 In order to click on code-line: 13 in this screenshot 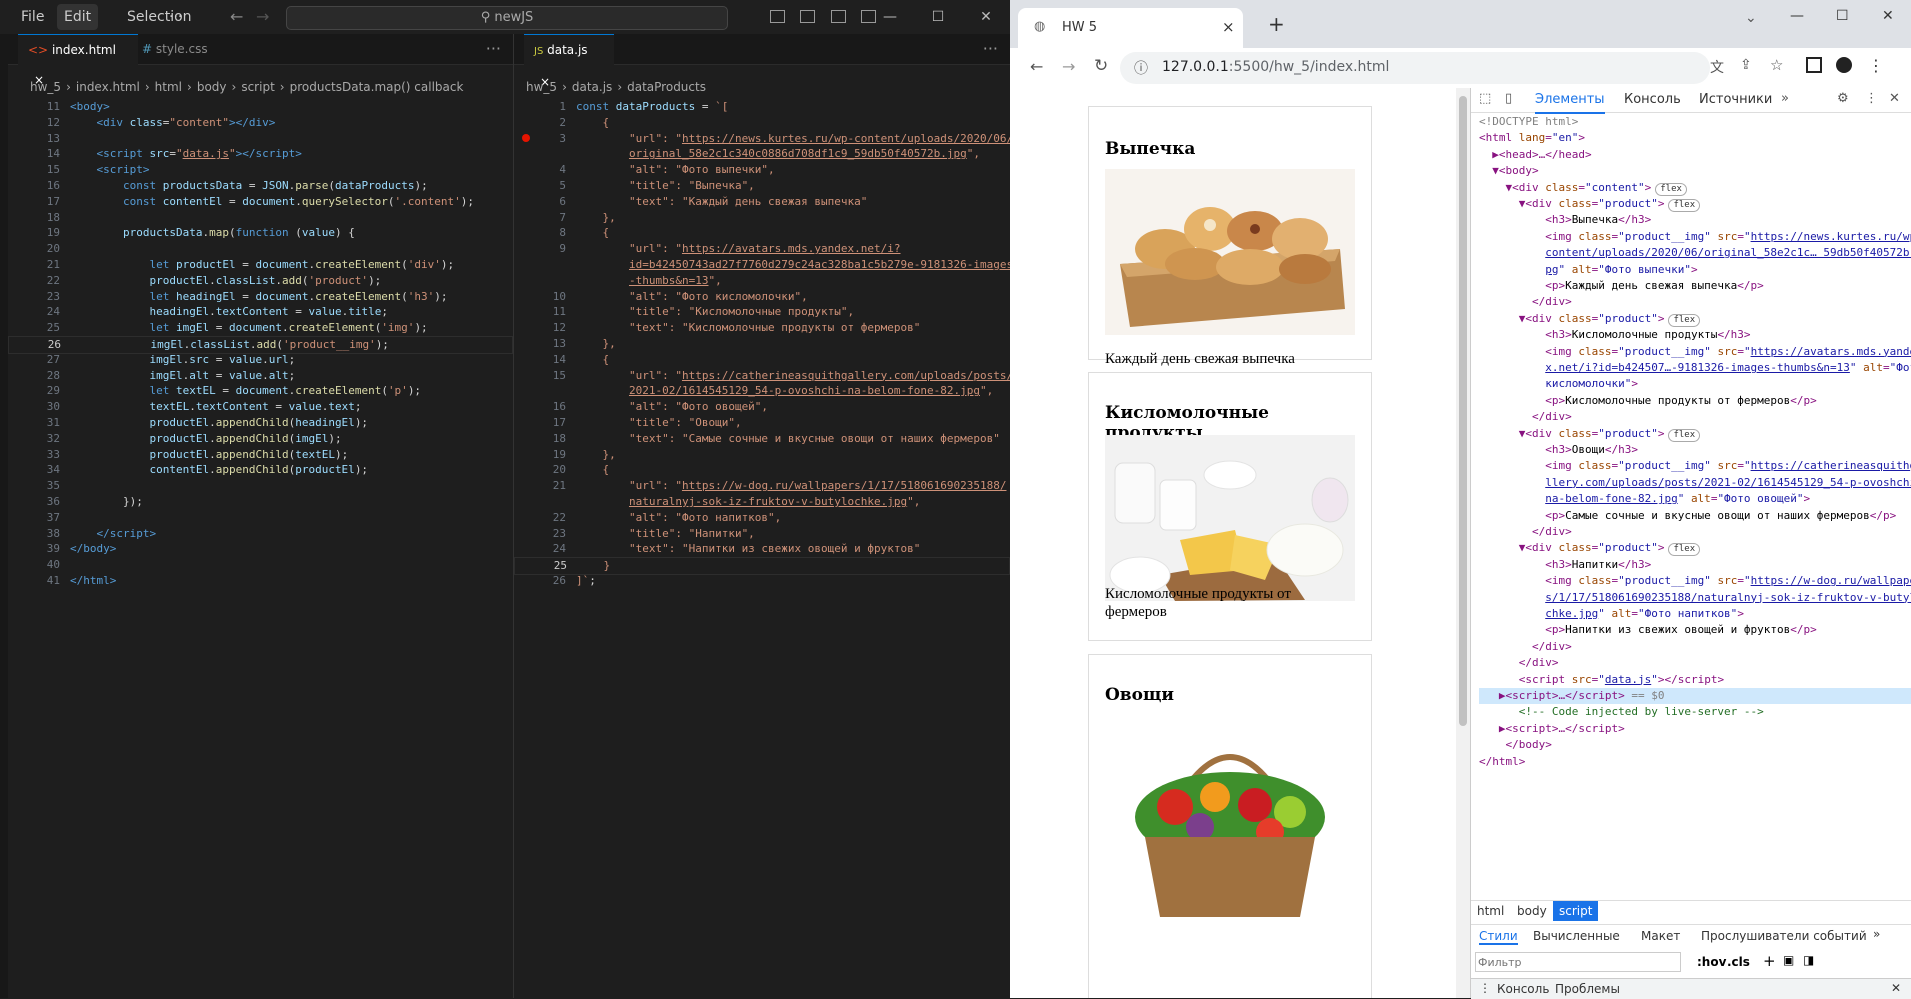, I will do `click(260, 139)`.